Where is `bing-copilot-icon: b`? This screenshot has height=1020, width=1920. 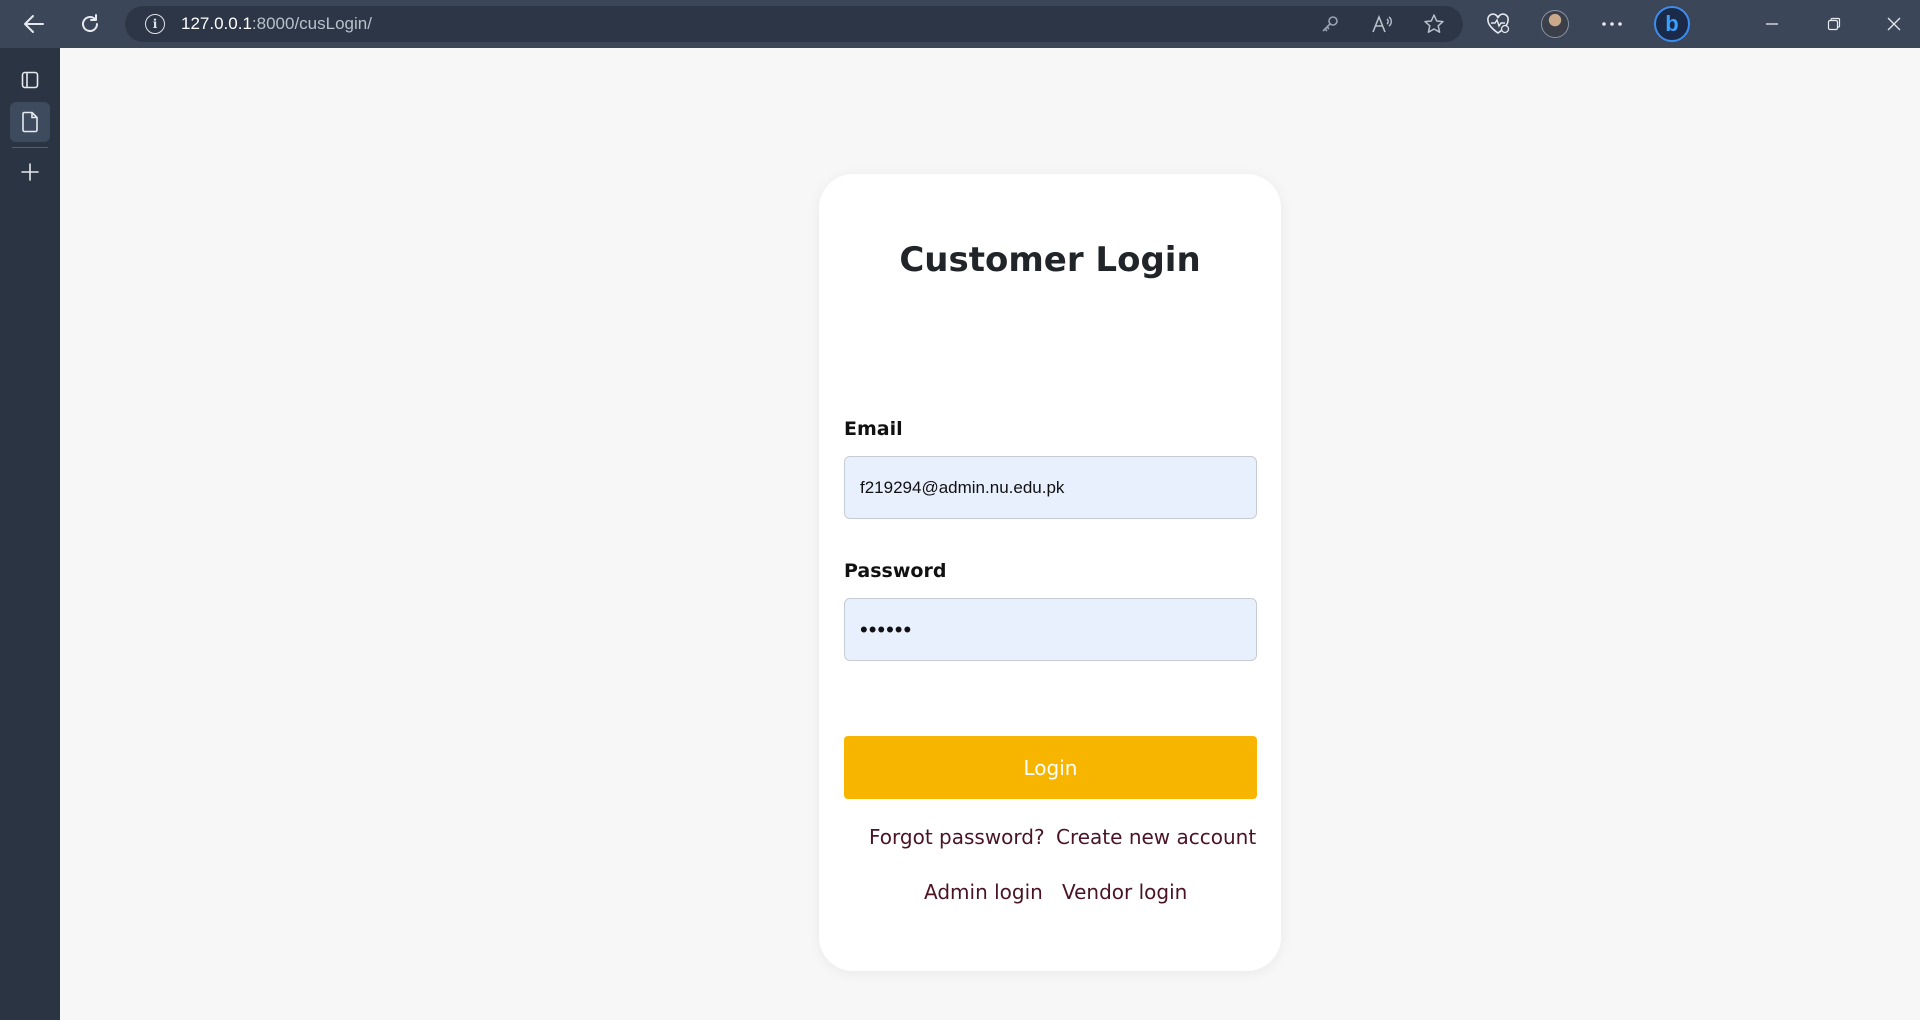
bing-copilot-icon: b is located at coordinates (1672, 24).